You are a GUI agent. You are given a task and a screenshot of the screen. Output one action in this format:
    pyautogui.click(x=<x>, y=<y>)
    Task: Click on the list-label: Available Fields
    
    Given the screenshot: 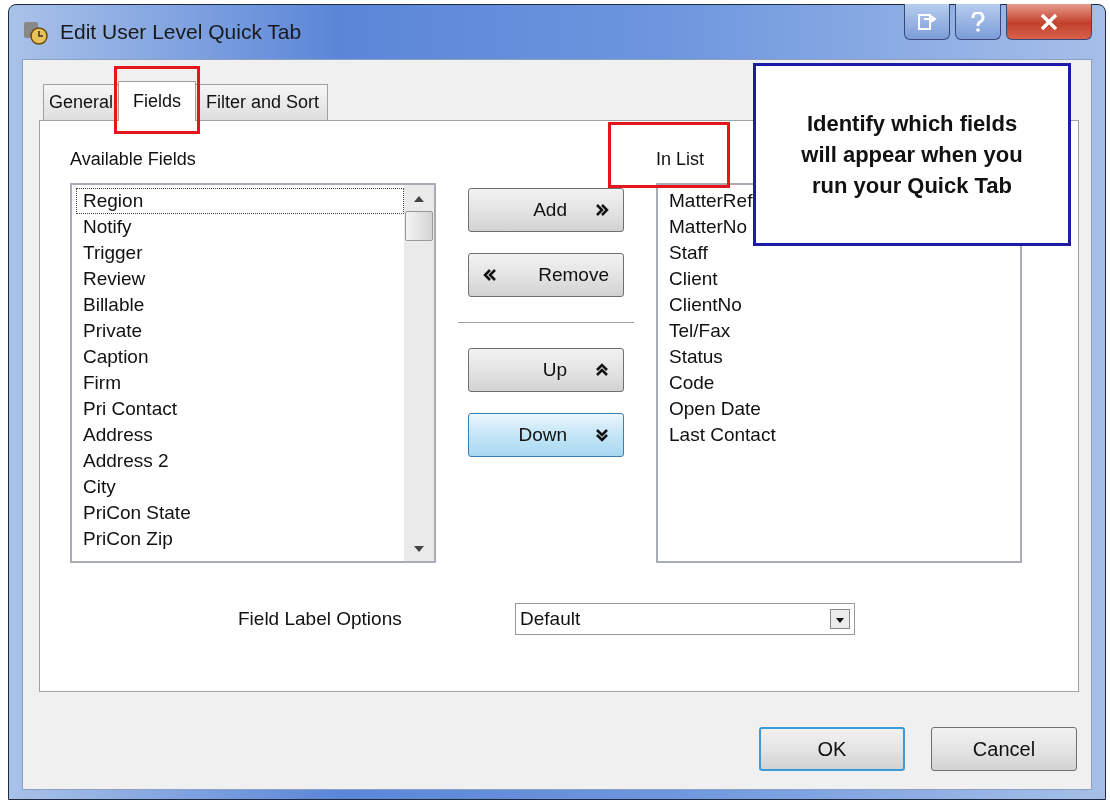 What is the action you would take?
    pyautogui.click(x=133, y=160)
    